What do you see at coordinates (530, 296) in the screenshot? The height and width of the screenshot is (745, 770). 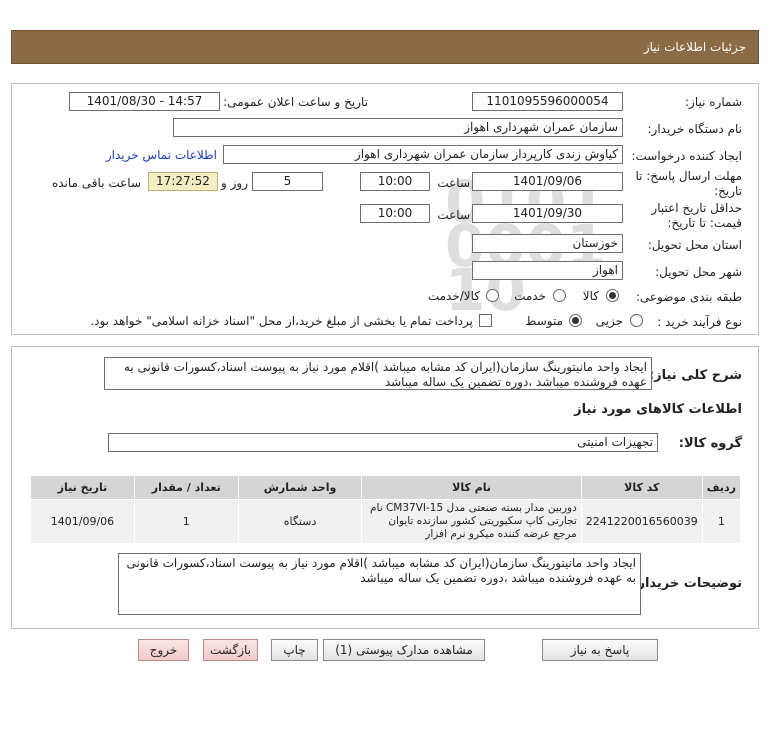 I see `category-option-service: خدمت` at bounding box center [530, 296].